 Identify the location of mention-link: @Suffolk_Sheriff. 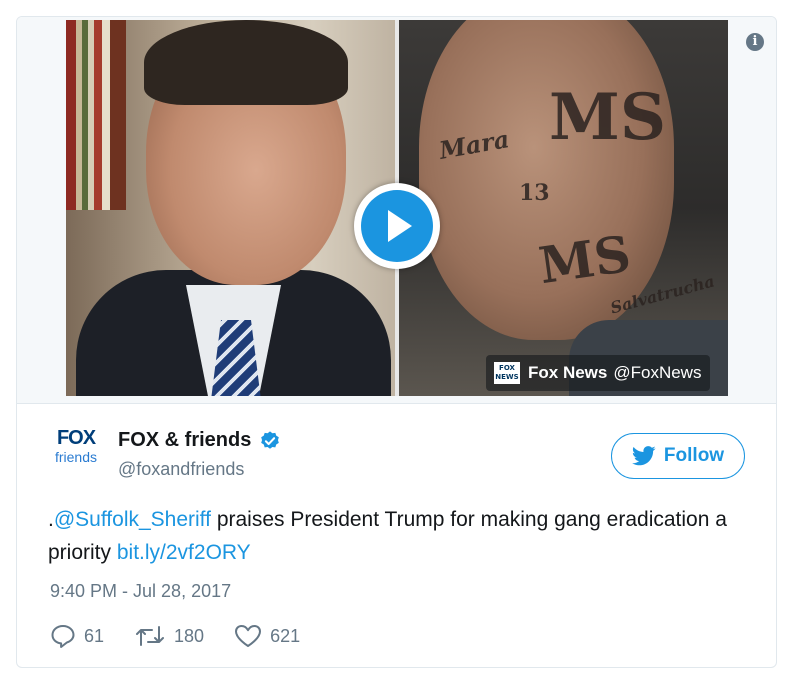
(132, 519).